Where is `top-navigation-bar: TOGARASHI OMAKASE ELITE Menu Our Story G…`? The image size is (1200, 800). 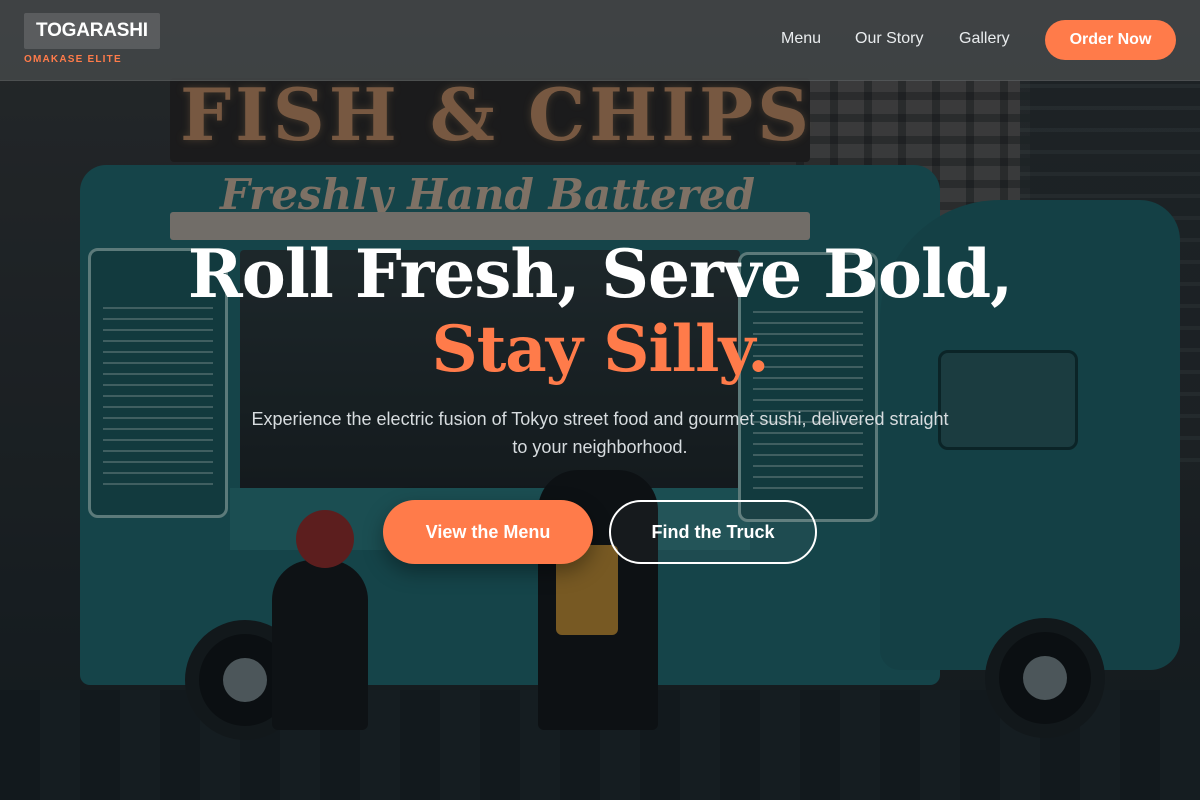 top-navigation-bar: TOGARASHI OMAKASE ELITE Menu Our Story G… is located at coordinates (600, 40).